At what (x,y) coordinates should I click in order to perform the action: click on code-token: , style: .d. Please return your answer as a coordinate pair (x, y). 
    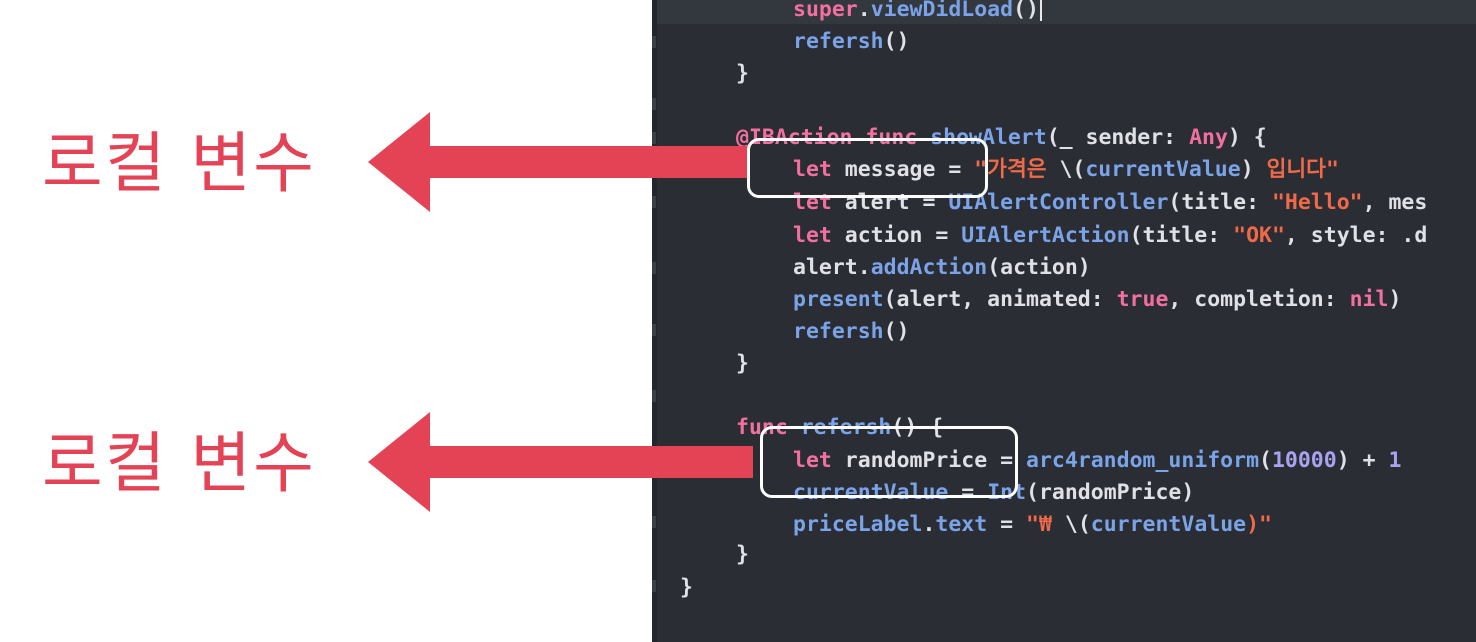
    Looking at the image, I should click on (1356, 235).